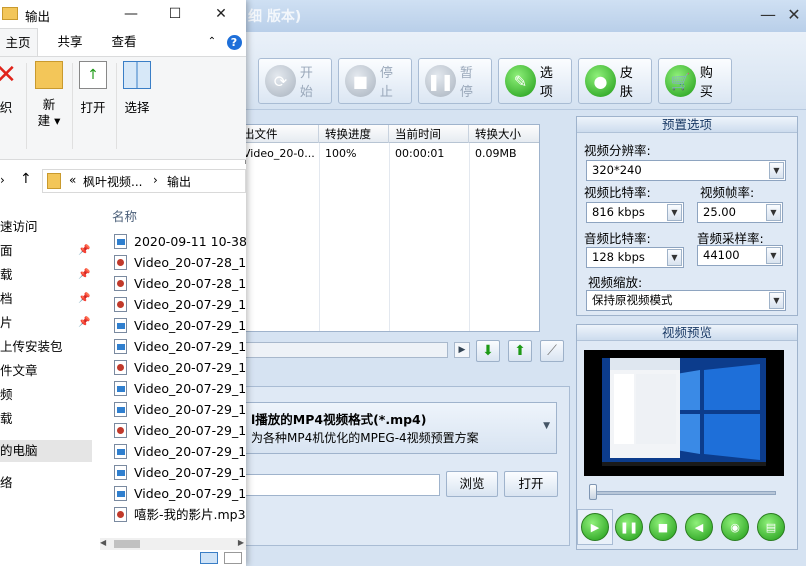 The height and width of the screenshot is (566, 806). What do you see at coordinates (11, 100) in the screenshot?
I see `delete-button: ✕ 织` at bounding box center [11, 100].